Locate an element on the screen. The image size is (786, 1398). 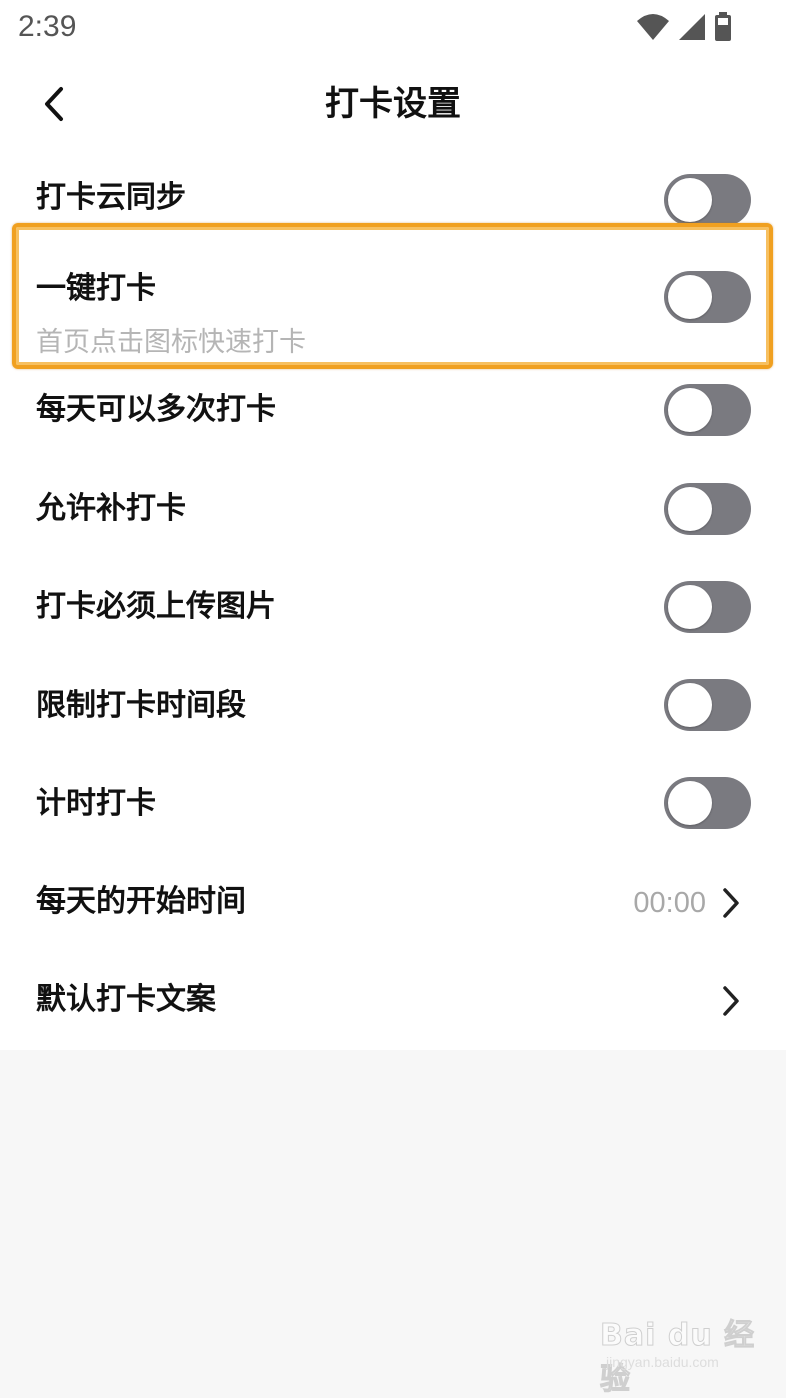
setting-label: 每天可以多次打卡 is located at coordinates (156, 409).